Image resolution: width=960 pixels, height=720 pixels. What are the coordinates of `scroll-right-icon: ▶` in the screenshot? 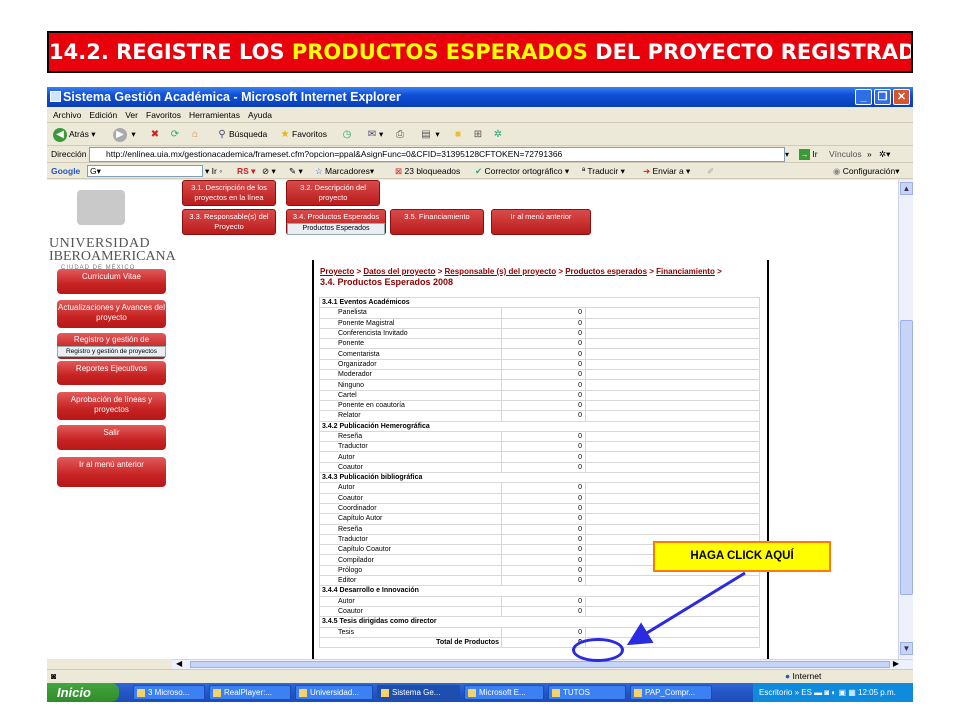 It's located at (896, 663).